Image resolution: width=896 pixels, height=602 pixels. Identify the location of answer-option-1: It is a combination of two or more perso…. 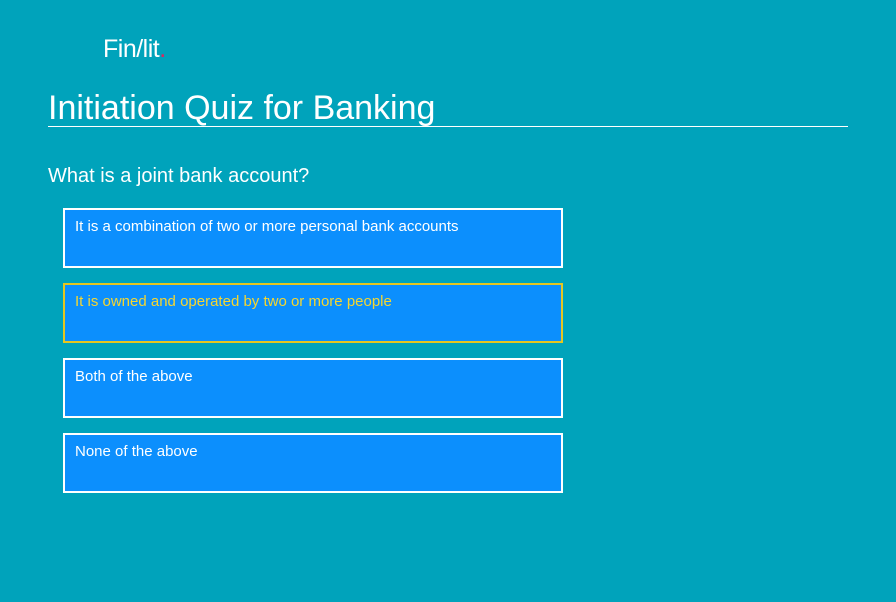
(313, 238).